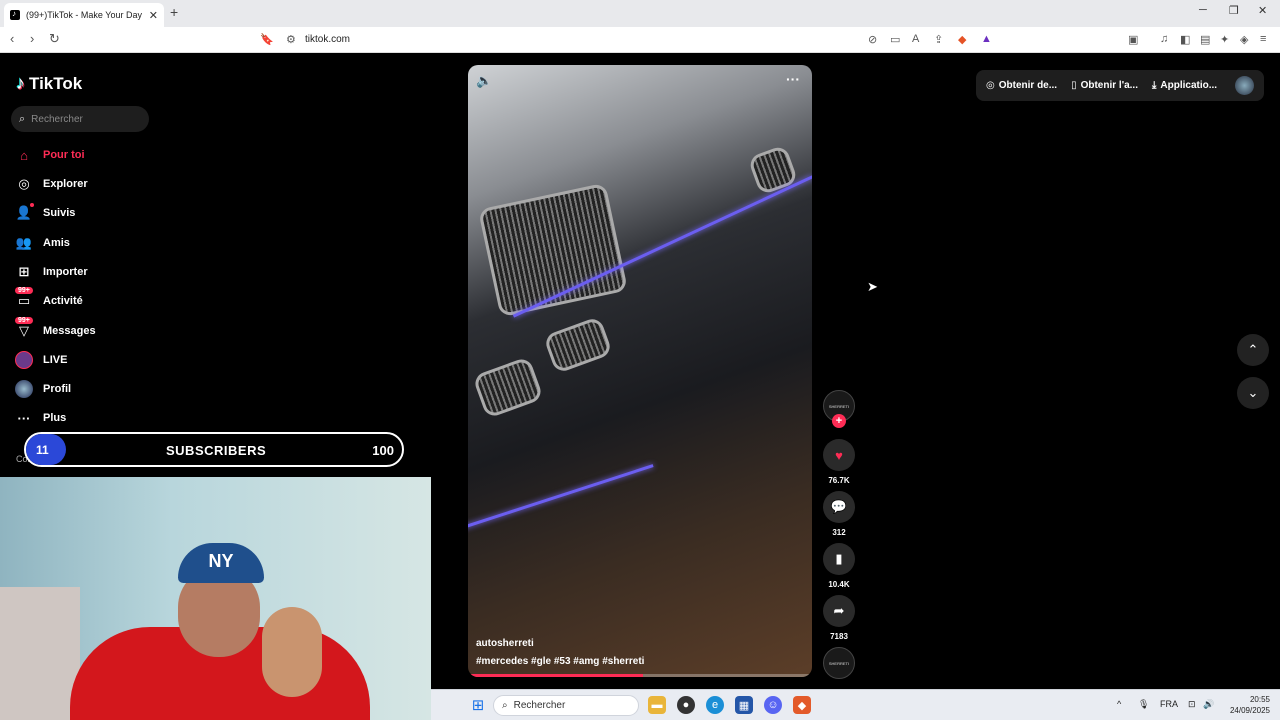 The image size is (1280, 720). Describe the element at coordinates (1244, 39) in the screenshot. I see `vpn-icon: ◈` at that location.